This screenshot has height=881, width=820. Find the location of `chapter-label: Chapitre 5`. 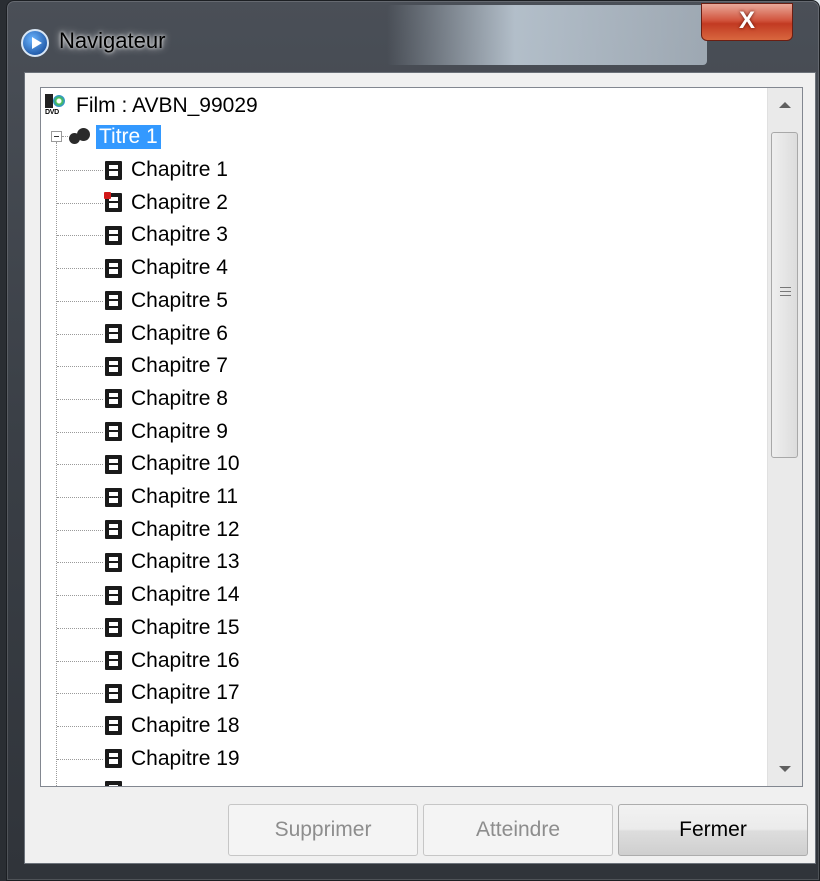

chapter-label: Chapitre 5 is located at coordinates (179, 300).